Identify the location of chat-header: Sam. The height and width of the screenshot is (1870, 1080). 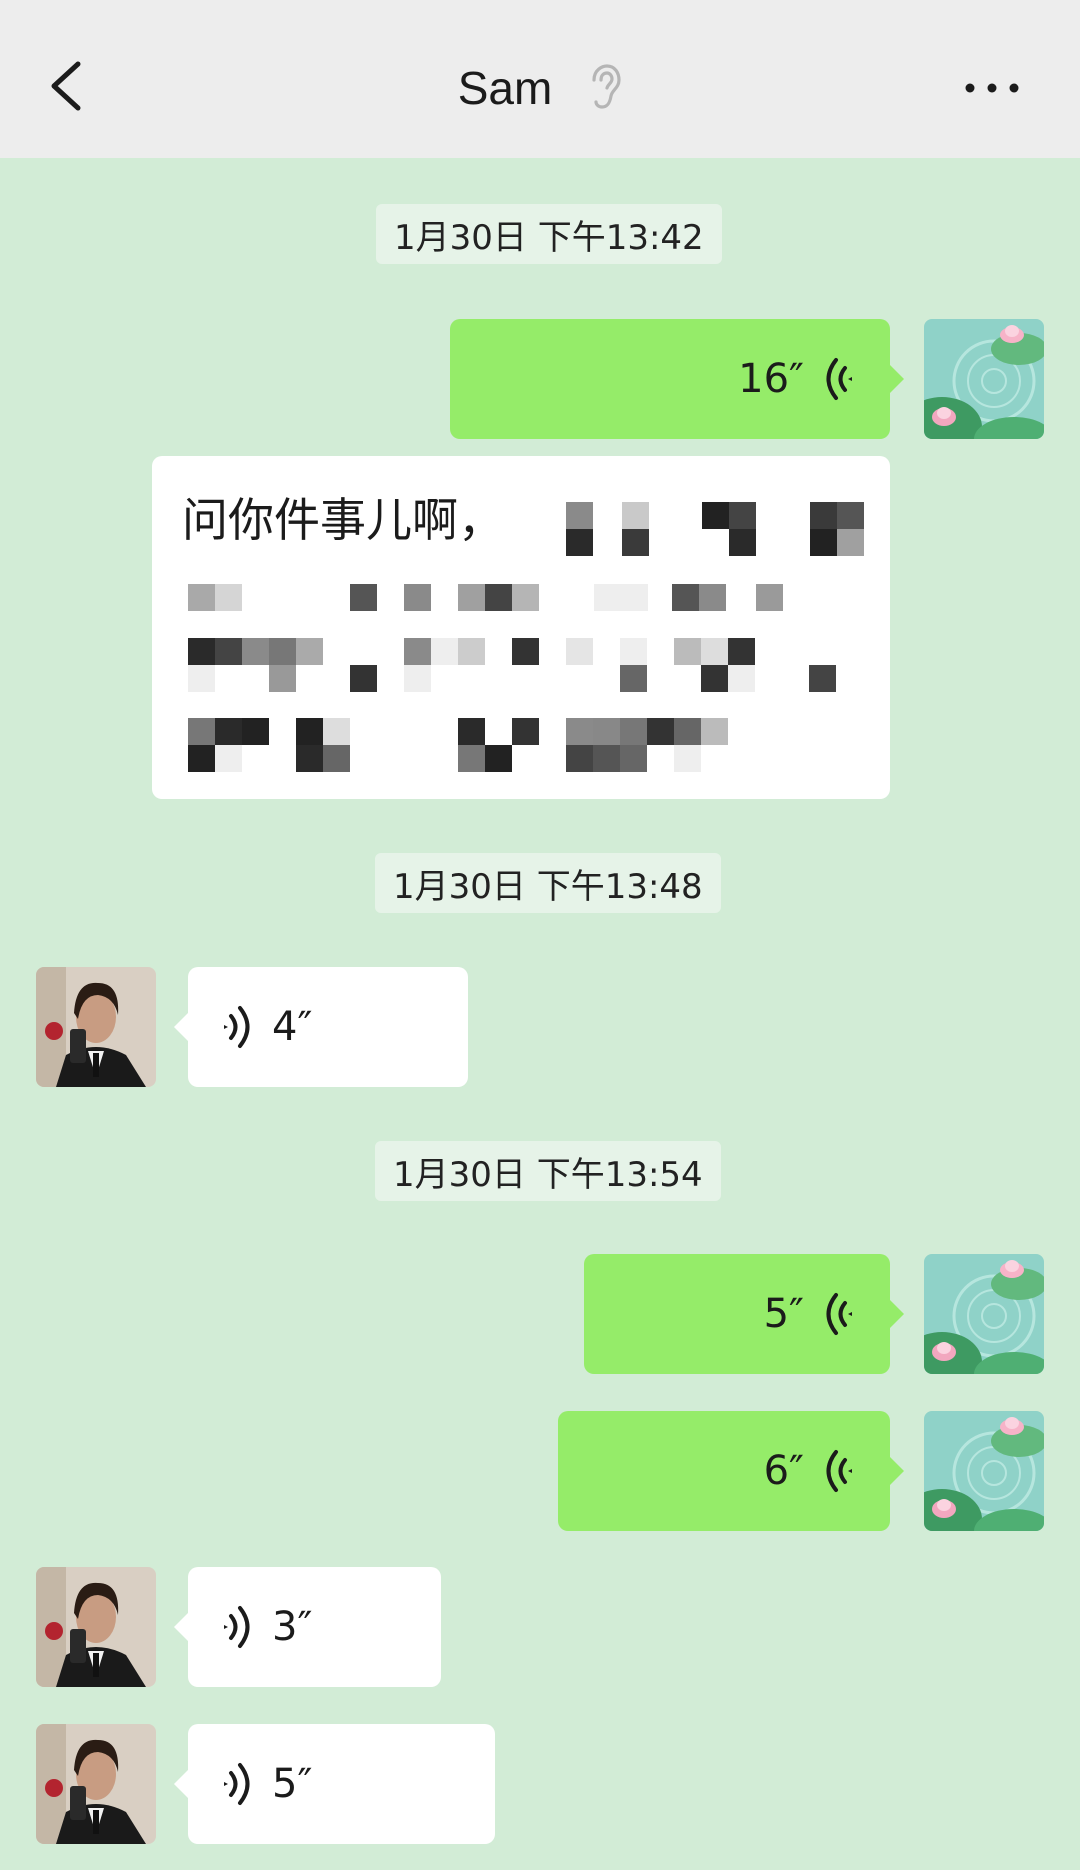
(540, 79).